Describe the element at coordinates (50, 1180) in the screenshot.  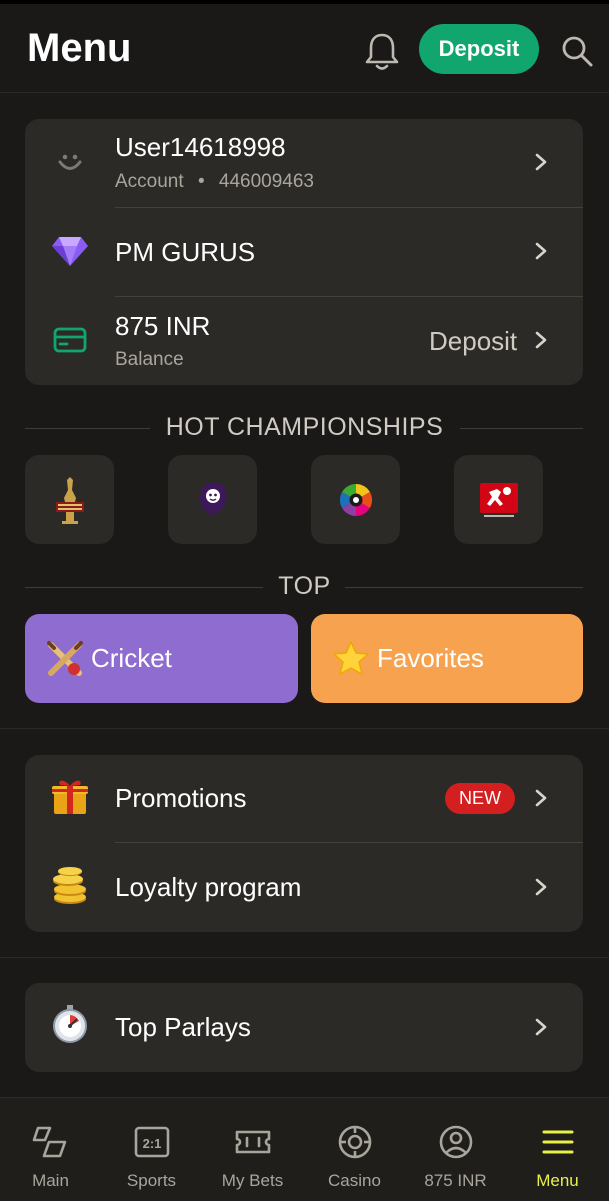
I see `nav-label-main: Main` at that location.